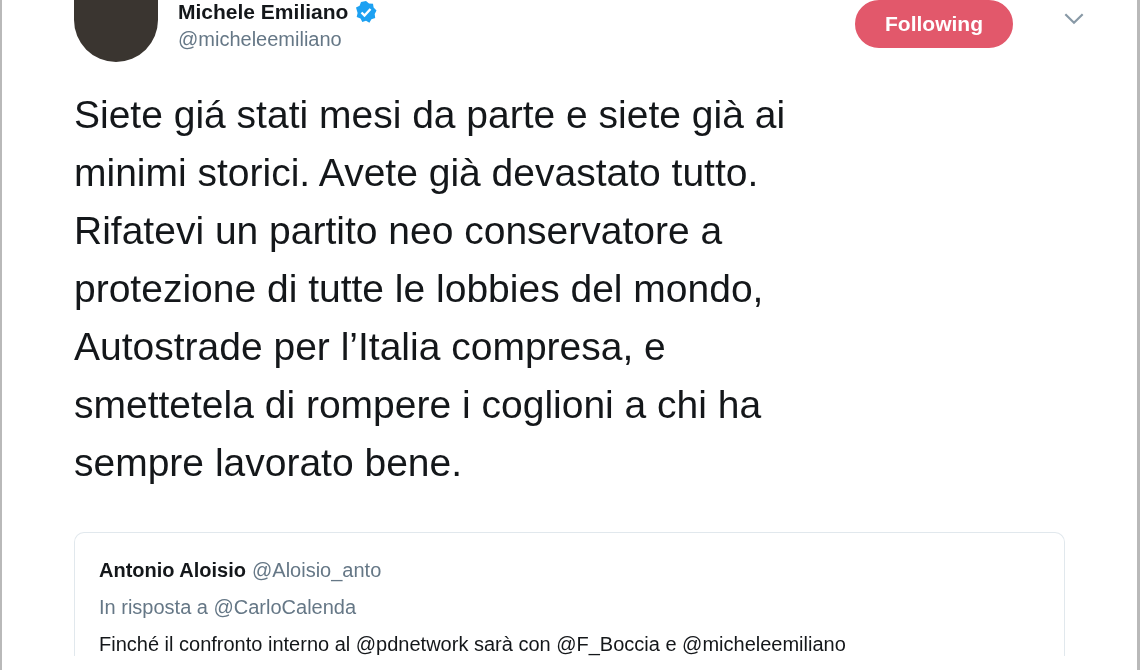  Describe the element at coordinates (278, 39) in the screenshot. I see `author-handle: @micheleemiliano` at that location.